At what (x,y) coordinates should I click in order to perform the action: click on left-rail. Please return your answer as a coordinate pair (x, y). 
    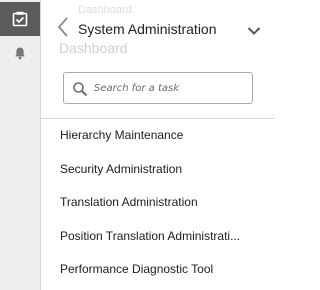
    Looking at the image, I should click on (20, 145).